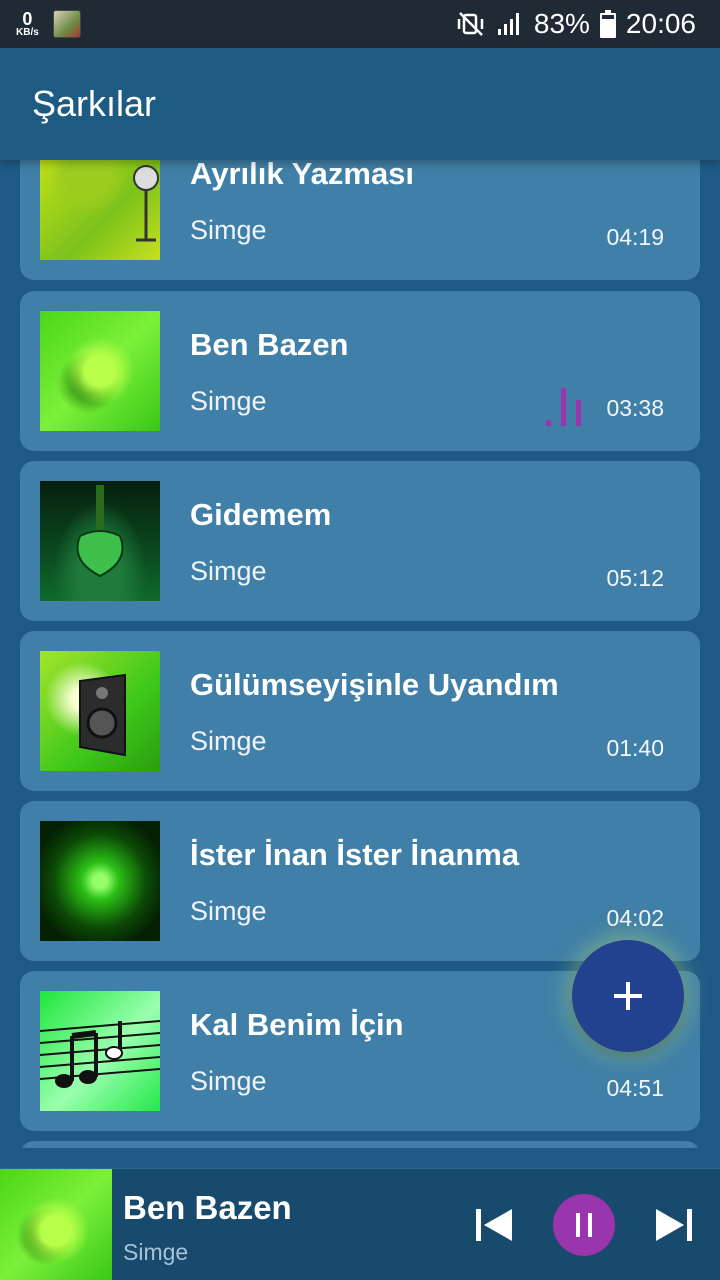 The width and height of the screenshot is (720, 1280). What do you see at coordinates (207, 1207) in the screenshot?
I see `now-playing-title: Ben Bazen` at bounding box center [207, 1207].